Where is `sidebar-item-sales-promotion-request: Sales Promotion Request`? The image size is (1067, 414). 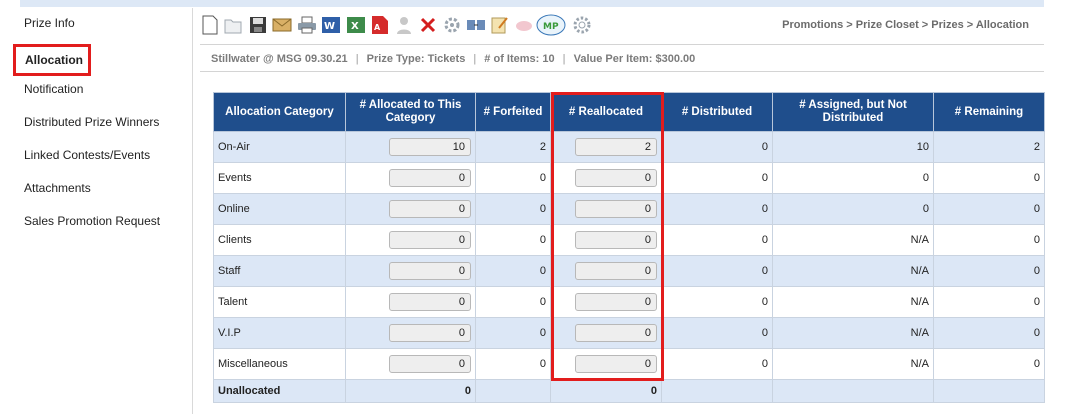
sidebar-item-sales-promotion-request: Sales Promotion Request is located at coordinates (92, 221).